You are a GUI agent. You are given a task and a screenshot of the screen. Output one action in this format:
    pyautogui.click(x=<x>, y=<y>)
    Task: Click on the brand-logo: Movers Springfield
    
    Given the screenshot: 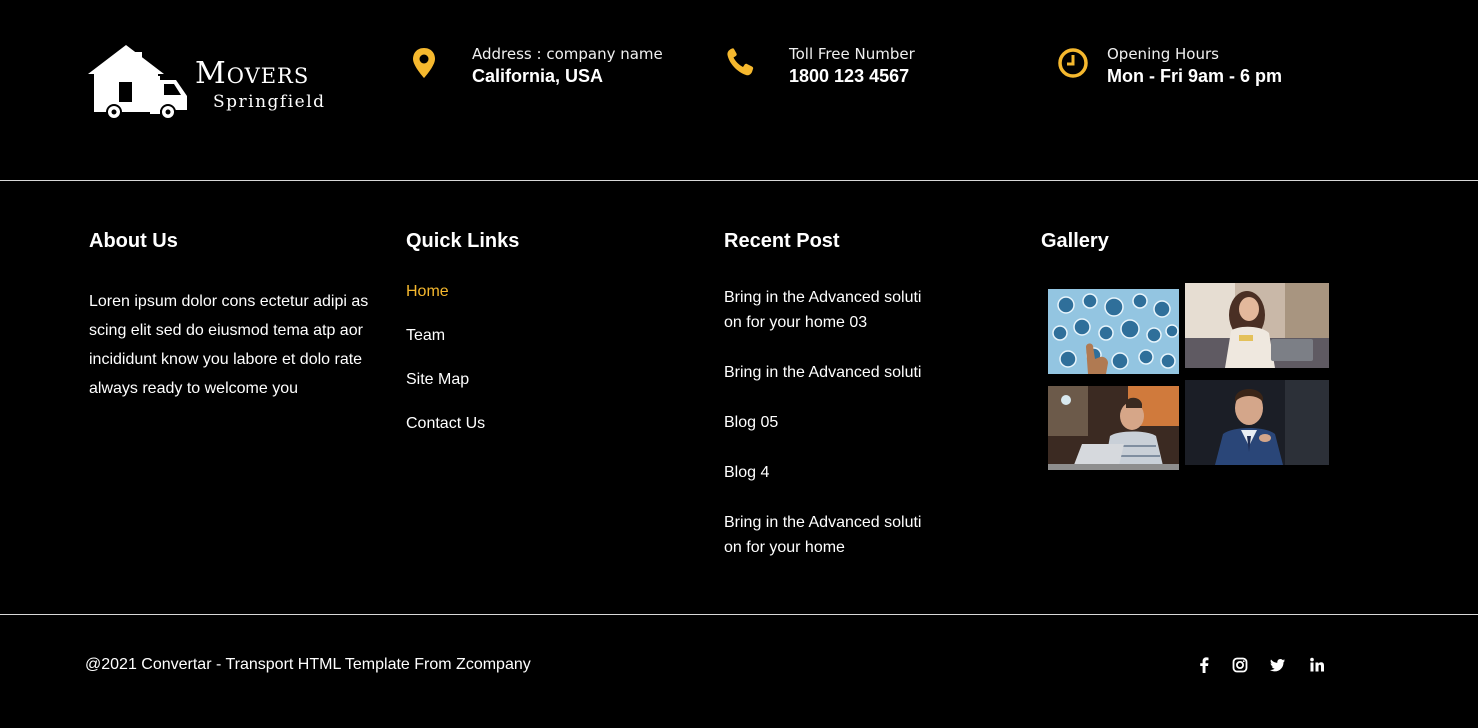 What is the action you would take?
    pyautogui.click(x=213, y=81)
    